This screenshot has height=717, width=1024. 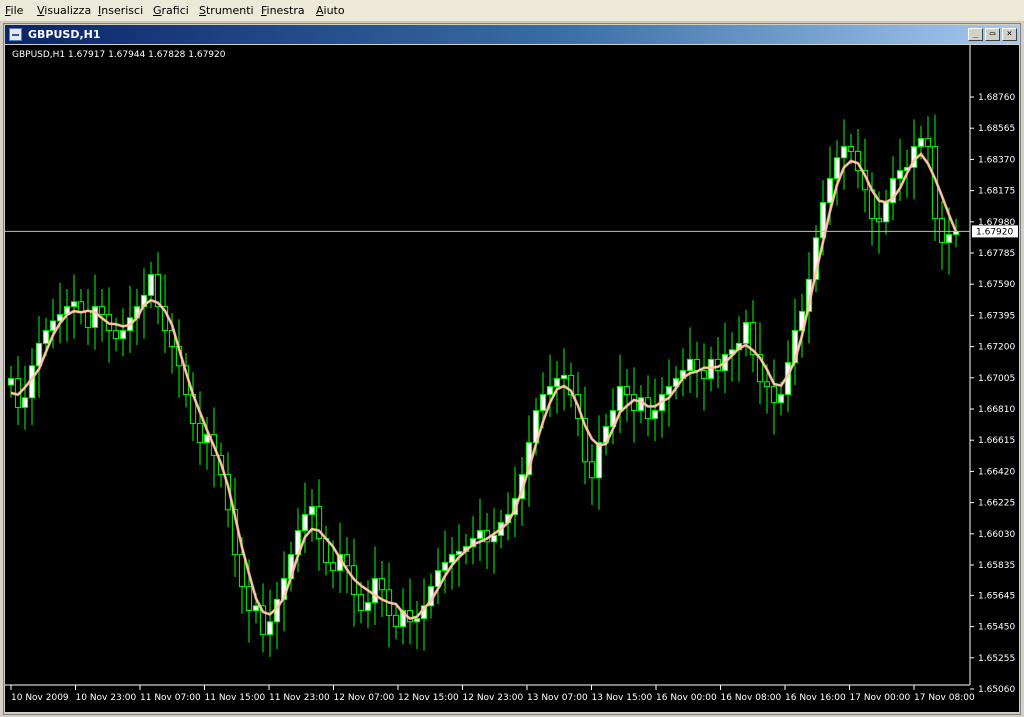 What do you see at coordinates (996, 316) in the screenshot?
I see `y-tick-label: 1.67395` at bounding box center [996, 316].